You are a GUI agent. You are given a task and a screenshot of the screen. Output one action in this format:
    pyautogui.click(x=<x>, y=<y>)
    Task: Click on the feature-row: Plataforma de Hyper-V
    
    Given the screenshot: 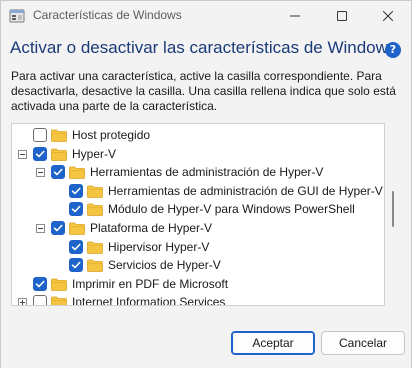 What is the action you would take?
    pyautogui.click(x=192, y=228)
    